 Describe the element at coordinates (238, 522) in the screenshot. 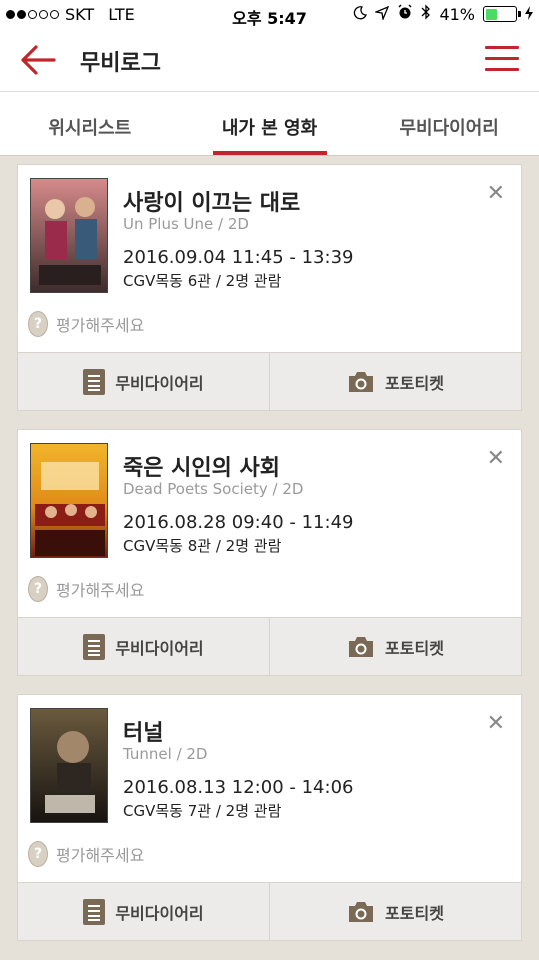

I see `movie-datetime: 2016.08.28 09:40 - 11:49` at that location.